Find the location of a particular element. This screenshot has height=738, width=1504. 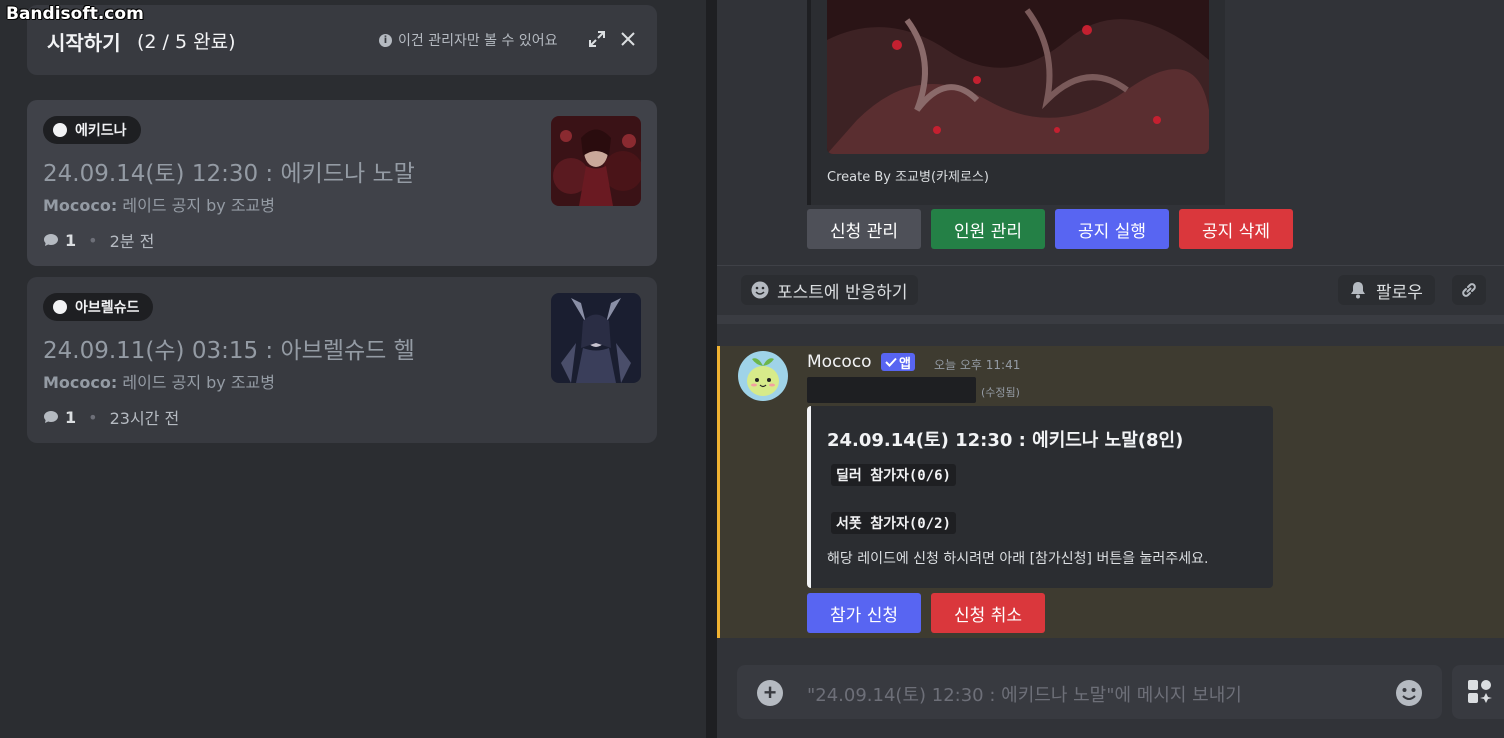

post-meta: 1 • 2분 전 is located at coordinates (98, 240).